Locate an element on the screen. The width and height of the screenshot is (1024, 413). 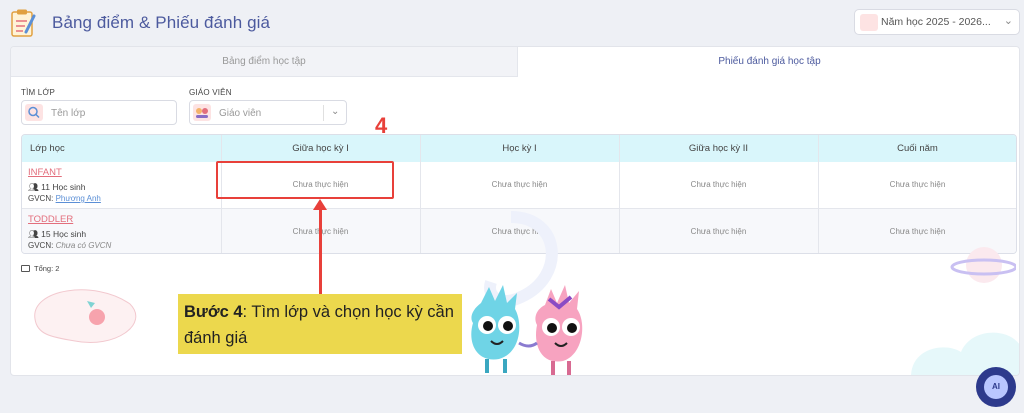
decorative-blob is located at coordinates (85, 316).